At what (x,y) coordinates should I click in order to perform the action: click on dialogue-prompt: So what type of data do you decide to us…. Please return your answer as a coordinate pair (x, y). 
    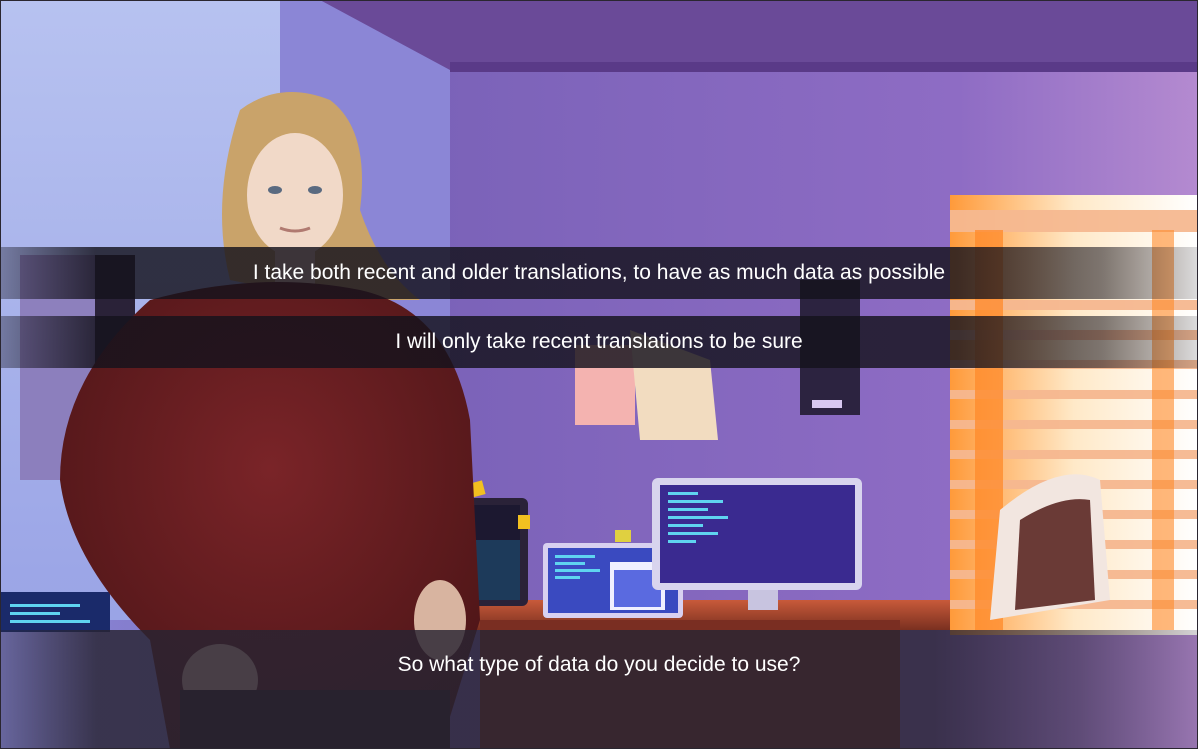
    Looking at the image, I should click on (599, 664).